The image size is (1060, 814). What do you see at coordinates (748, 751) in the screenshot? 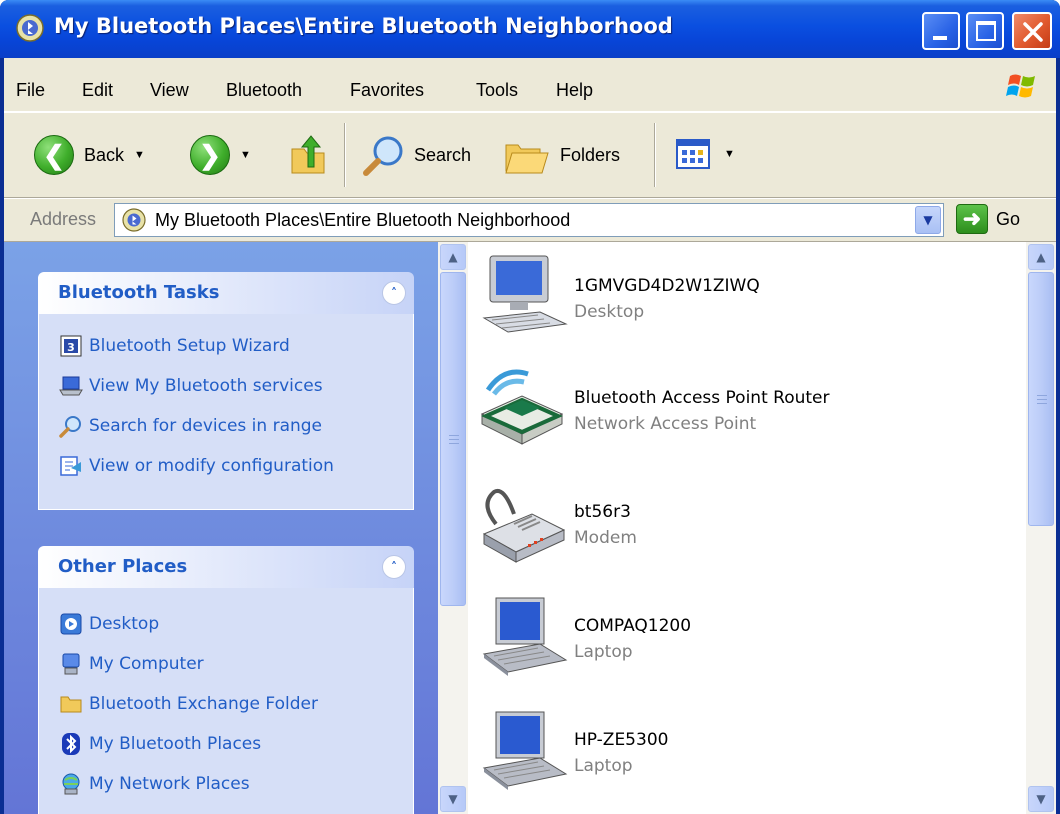
I see `device-item: HP-ZE5300 Laptop` at bounding box center [748, 751].